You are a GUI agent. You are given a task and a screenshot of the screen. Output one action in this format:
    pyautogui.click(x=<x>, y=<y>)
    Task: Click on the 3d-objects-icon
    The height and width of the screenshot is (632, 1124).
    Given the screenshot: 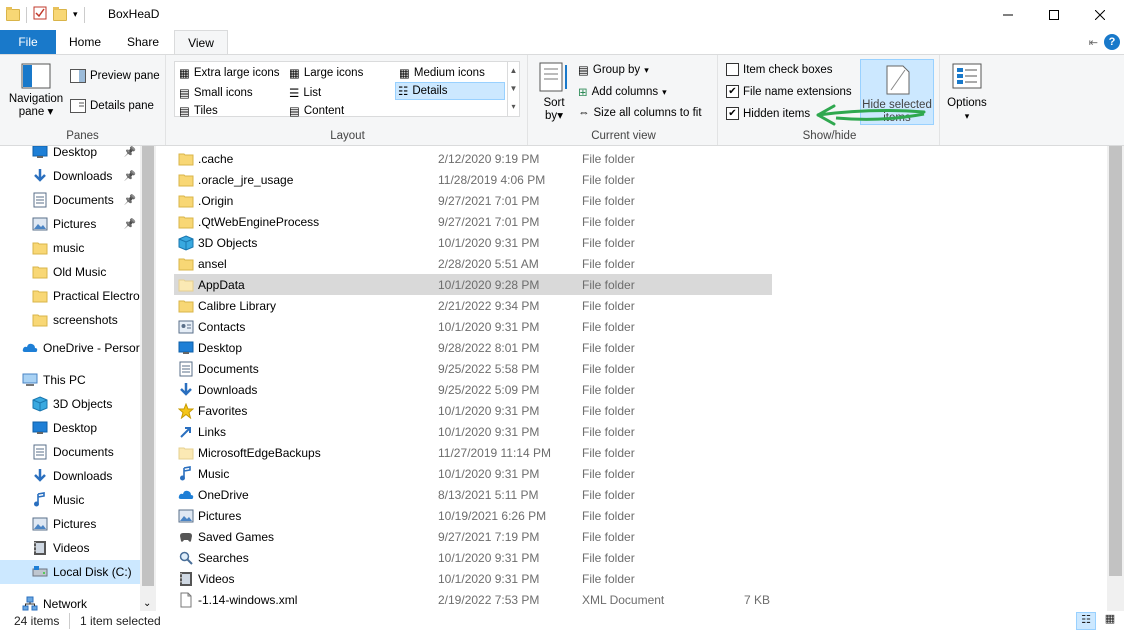 What is the action you would take?
    pyautogui.click(x=40, y=404)
    